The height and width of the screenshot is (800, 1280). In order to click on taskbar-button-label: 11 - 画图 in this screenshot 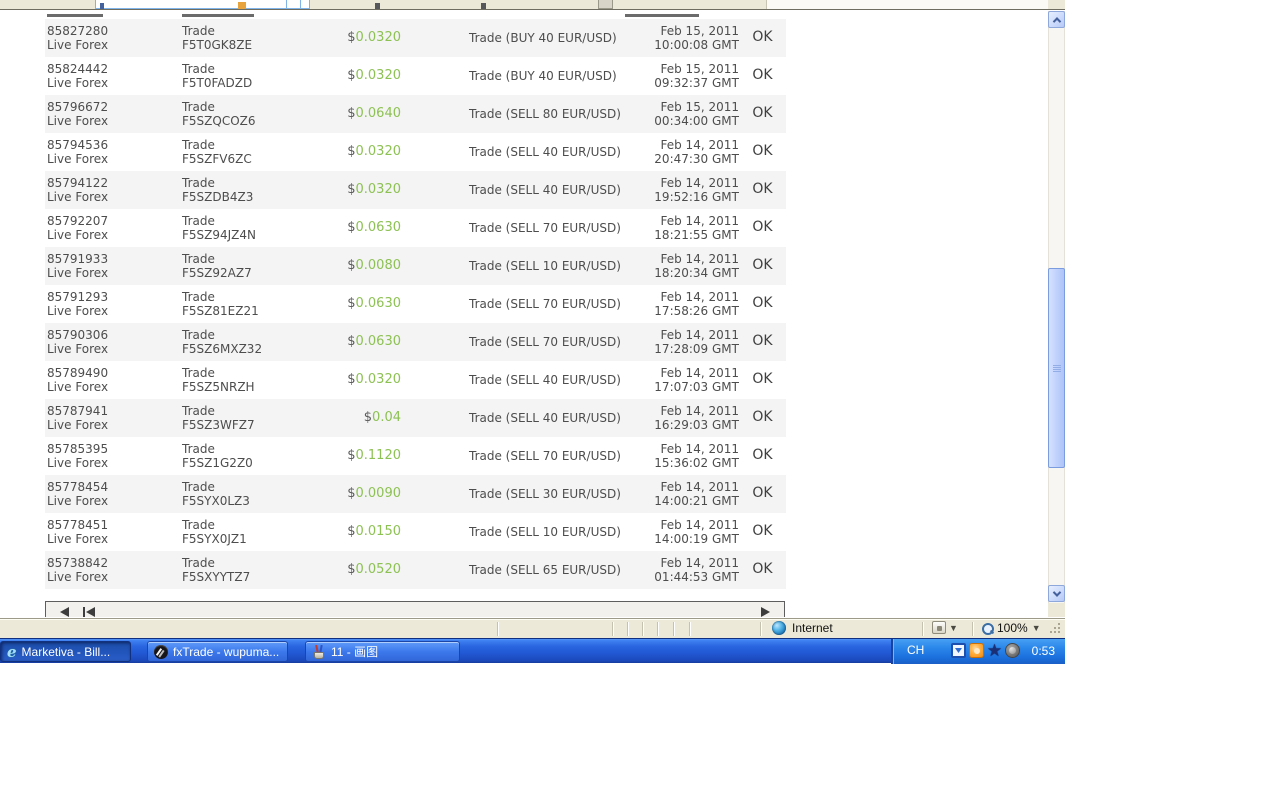, I will do `click(355, 652)`.